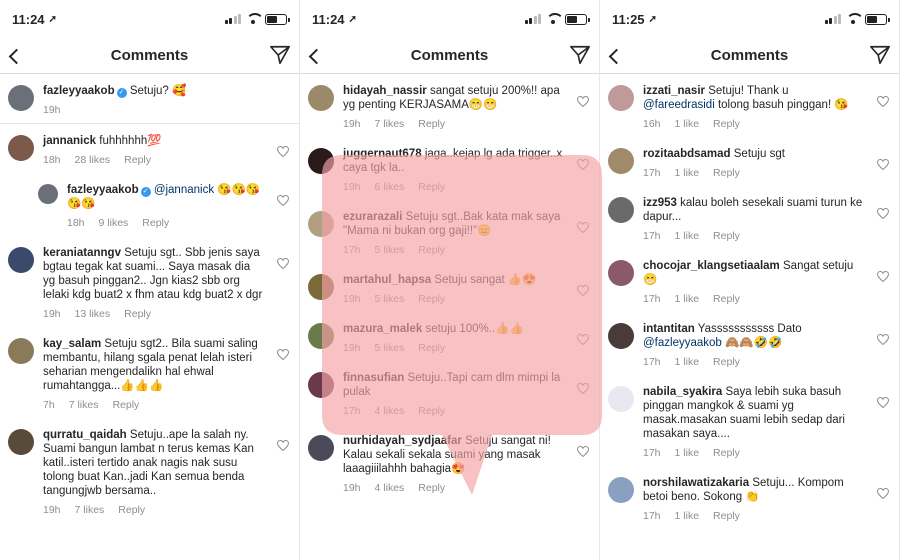 The height and width of the screenshot is (560, 900). I want to click on username-link: chocojar_klangsetiaalam, so click(711, 266).